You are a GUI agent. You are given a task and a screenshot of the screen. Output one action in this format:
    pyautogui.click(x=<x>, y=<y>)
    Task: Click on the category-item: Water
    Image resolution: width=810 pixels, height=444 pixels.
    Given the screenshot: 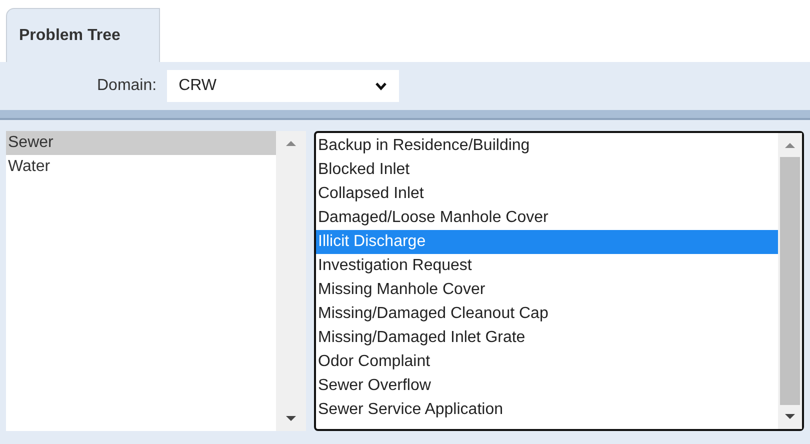 What is the action you would take?
    pyautogui.click(x=141, y=167)
    